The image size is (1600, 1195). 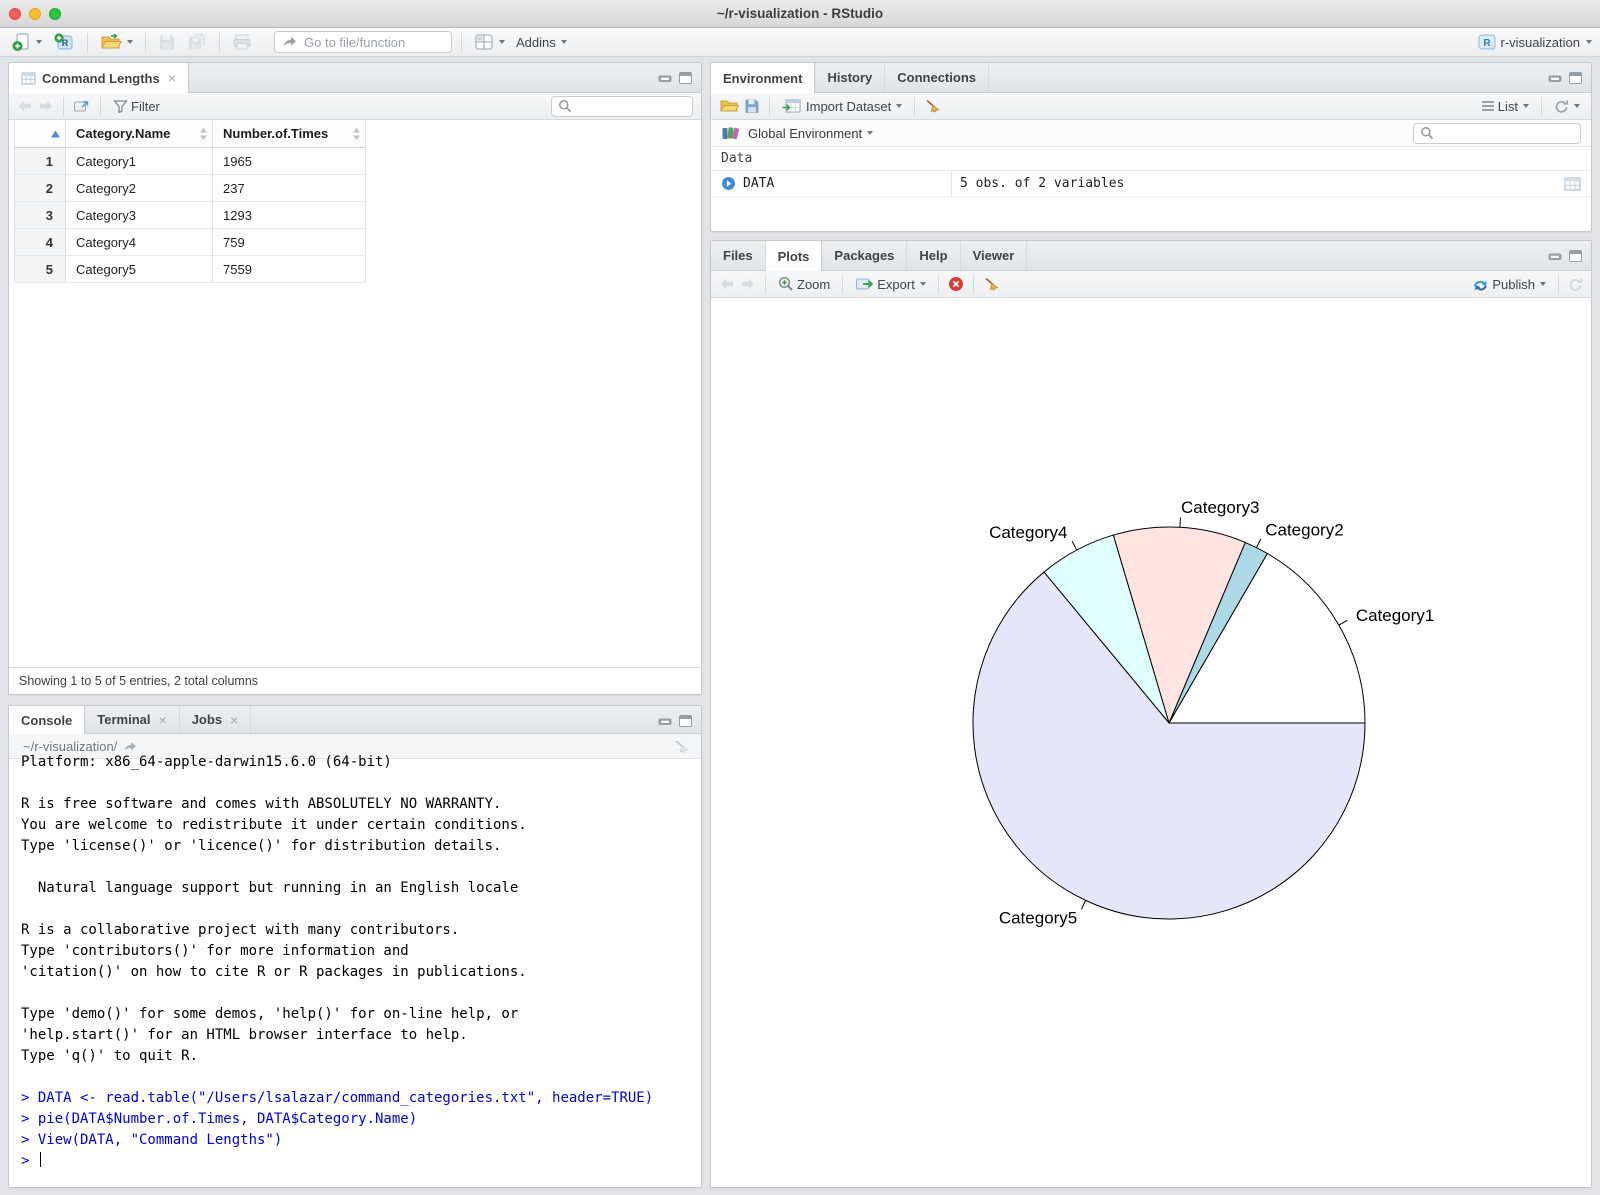 What do you see at coordinates (1506, 133) in the screenshot?
I see `environment-search-input` at bounding box center [1506, 133].